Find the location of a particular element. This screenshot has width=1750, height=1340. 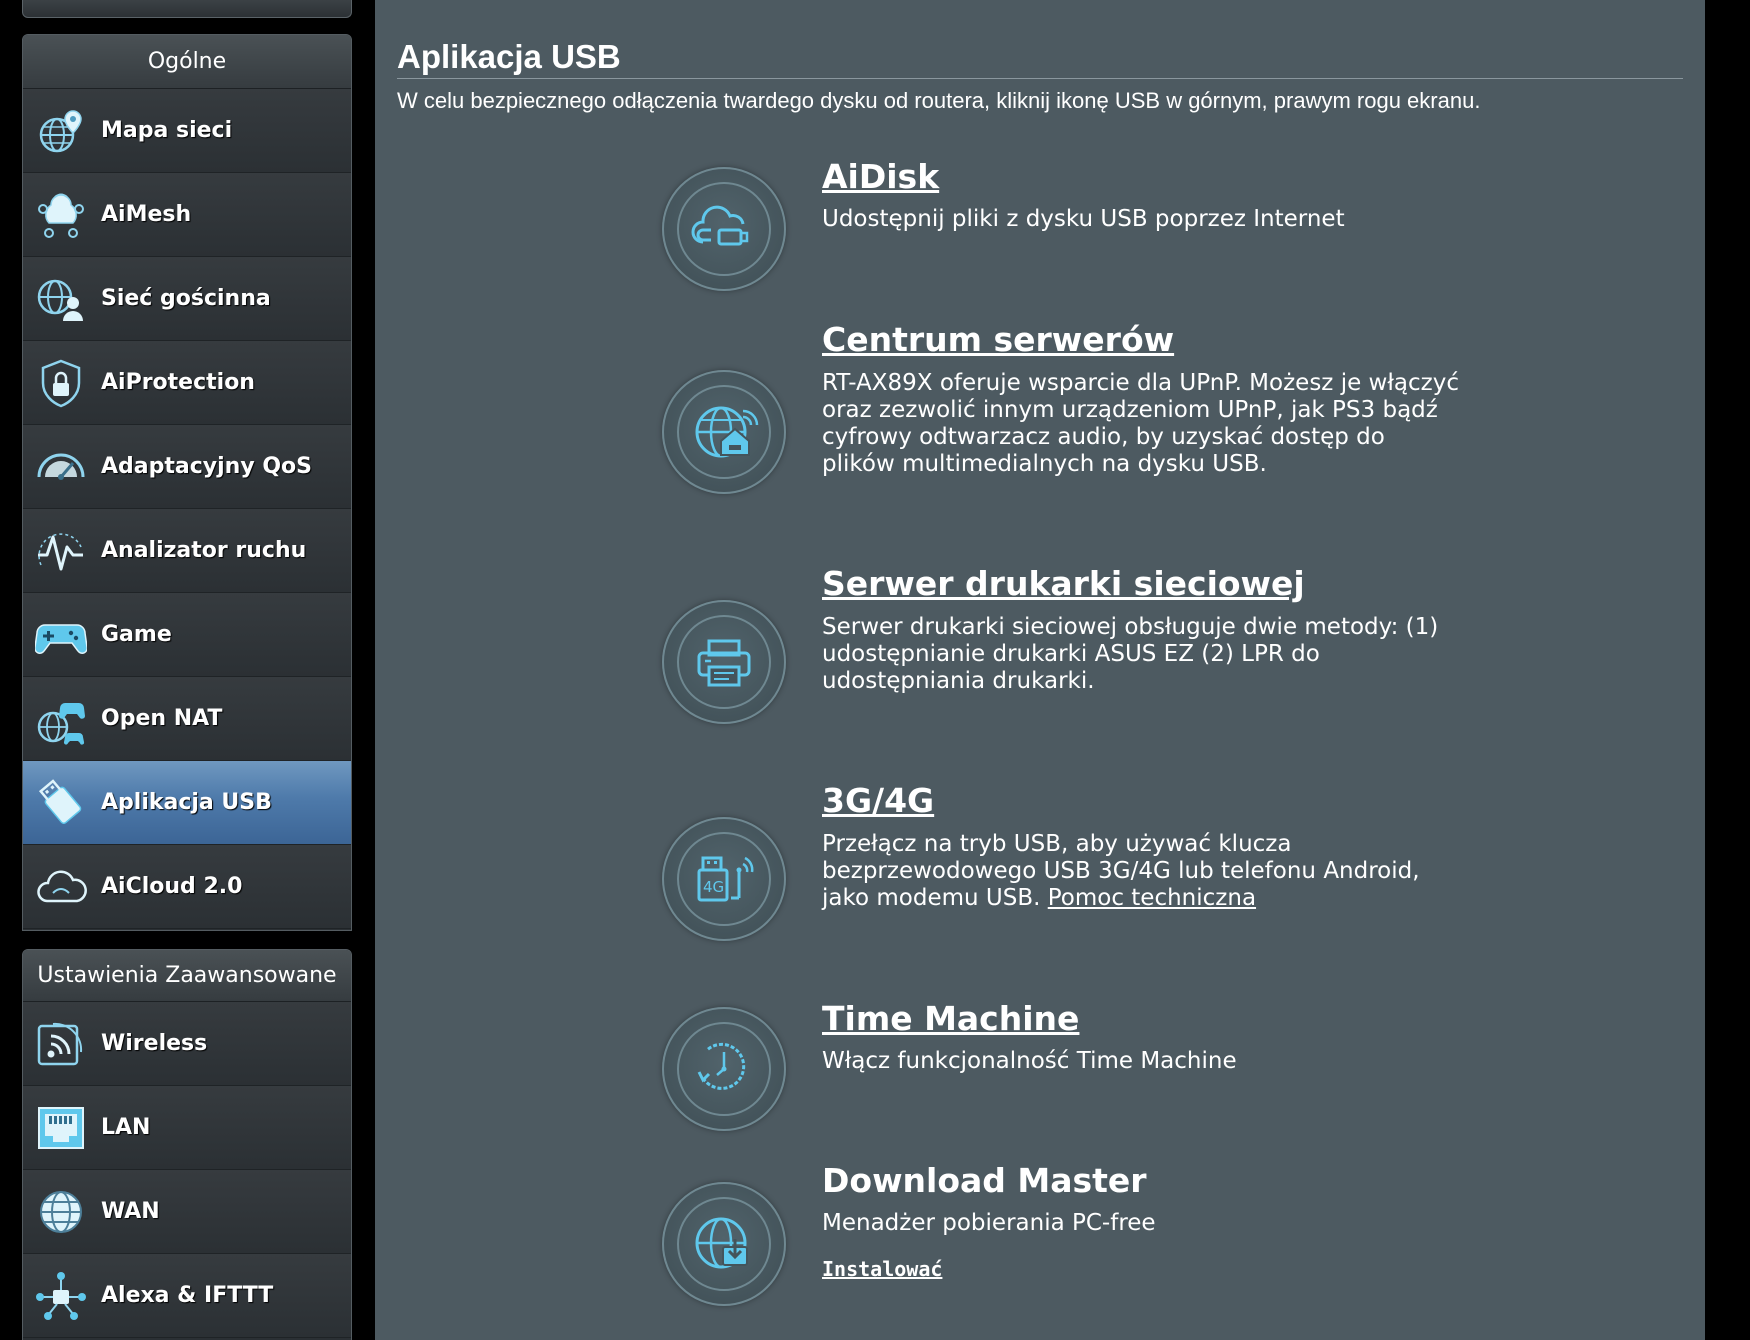

title-divider is located at coordinates (1040, 78).